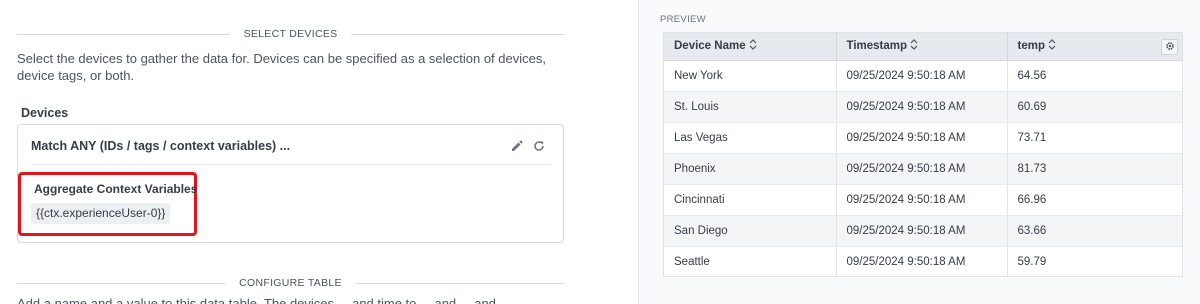 The width and height of the screenshot is (1200, 304). What do you see at coordinates (1094, 76) in the screenshot?
I see `cell-temp: 64.56` at bounding box center [1094, 76].